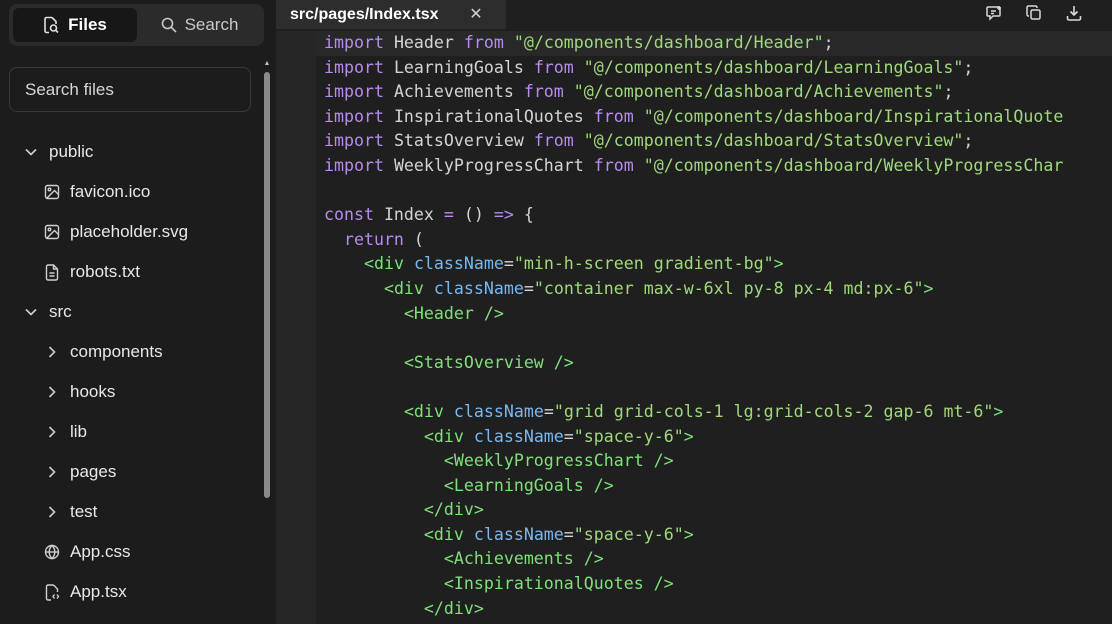 The width and height of the screenshot is (1112, 624). I want to click on code-line-text: <StatsOverview />, so click(449, 363).